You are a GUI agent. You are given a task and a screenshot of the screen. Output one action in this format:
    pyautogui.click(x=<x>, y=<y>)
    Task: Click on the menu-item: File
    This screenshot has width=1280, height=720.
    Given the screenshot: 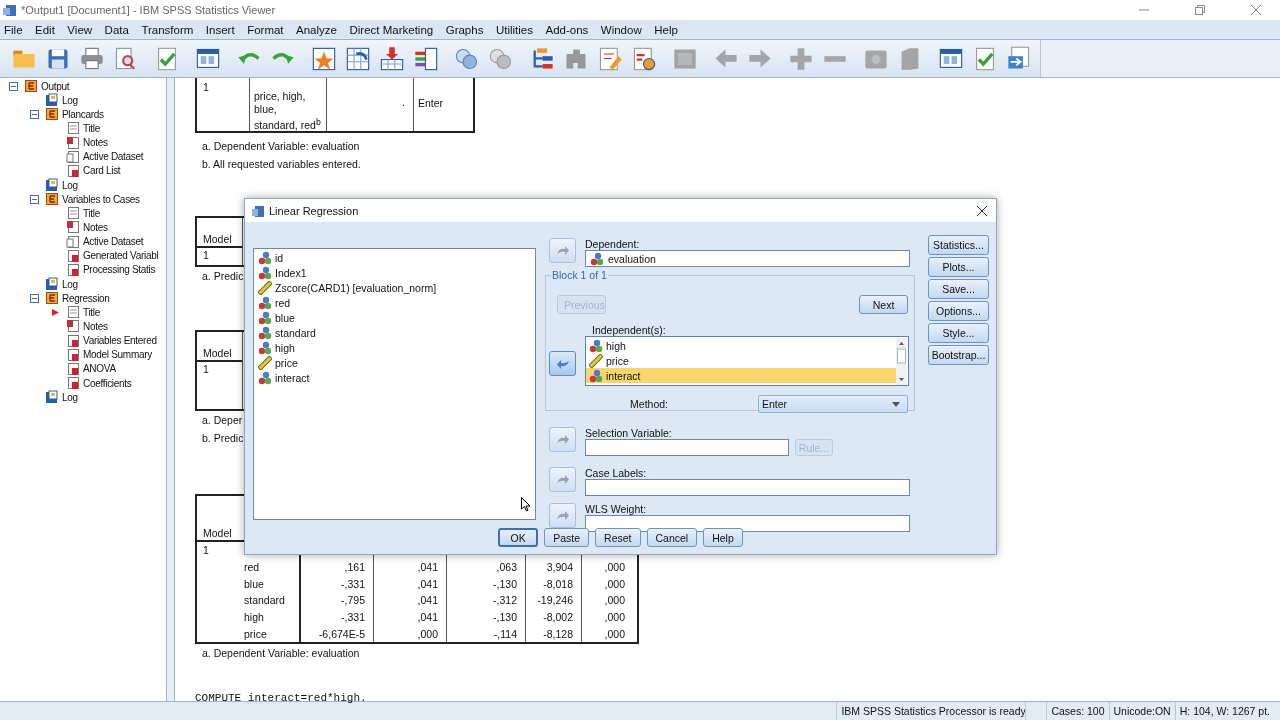 What is the action you would take?
    pyautogui.click(x=13, y=29)
    